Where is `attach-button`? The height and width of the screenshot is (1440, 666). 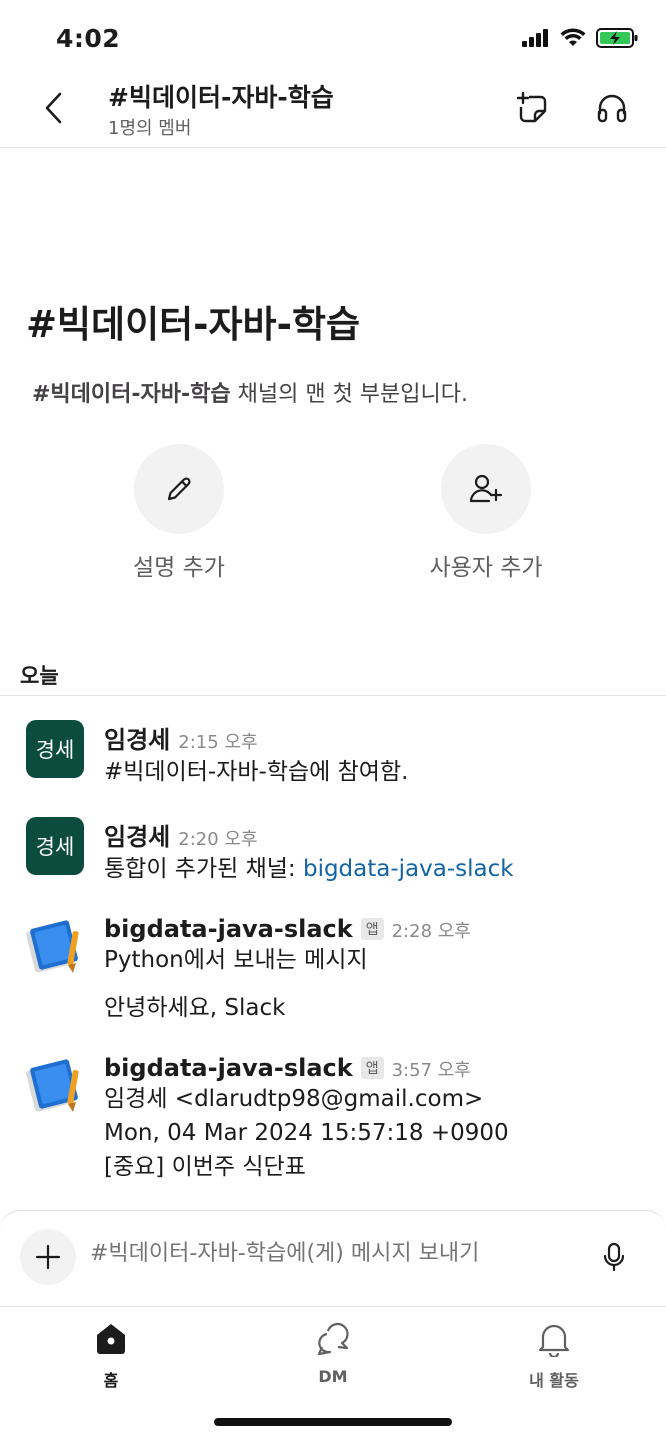 attach-button is located at coordinates (48, 1257).